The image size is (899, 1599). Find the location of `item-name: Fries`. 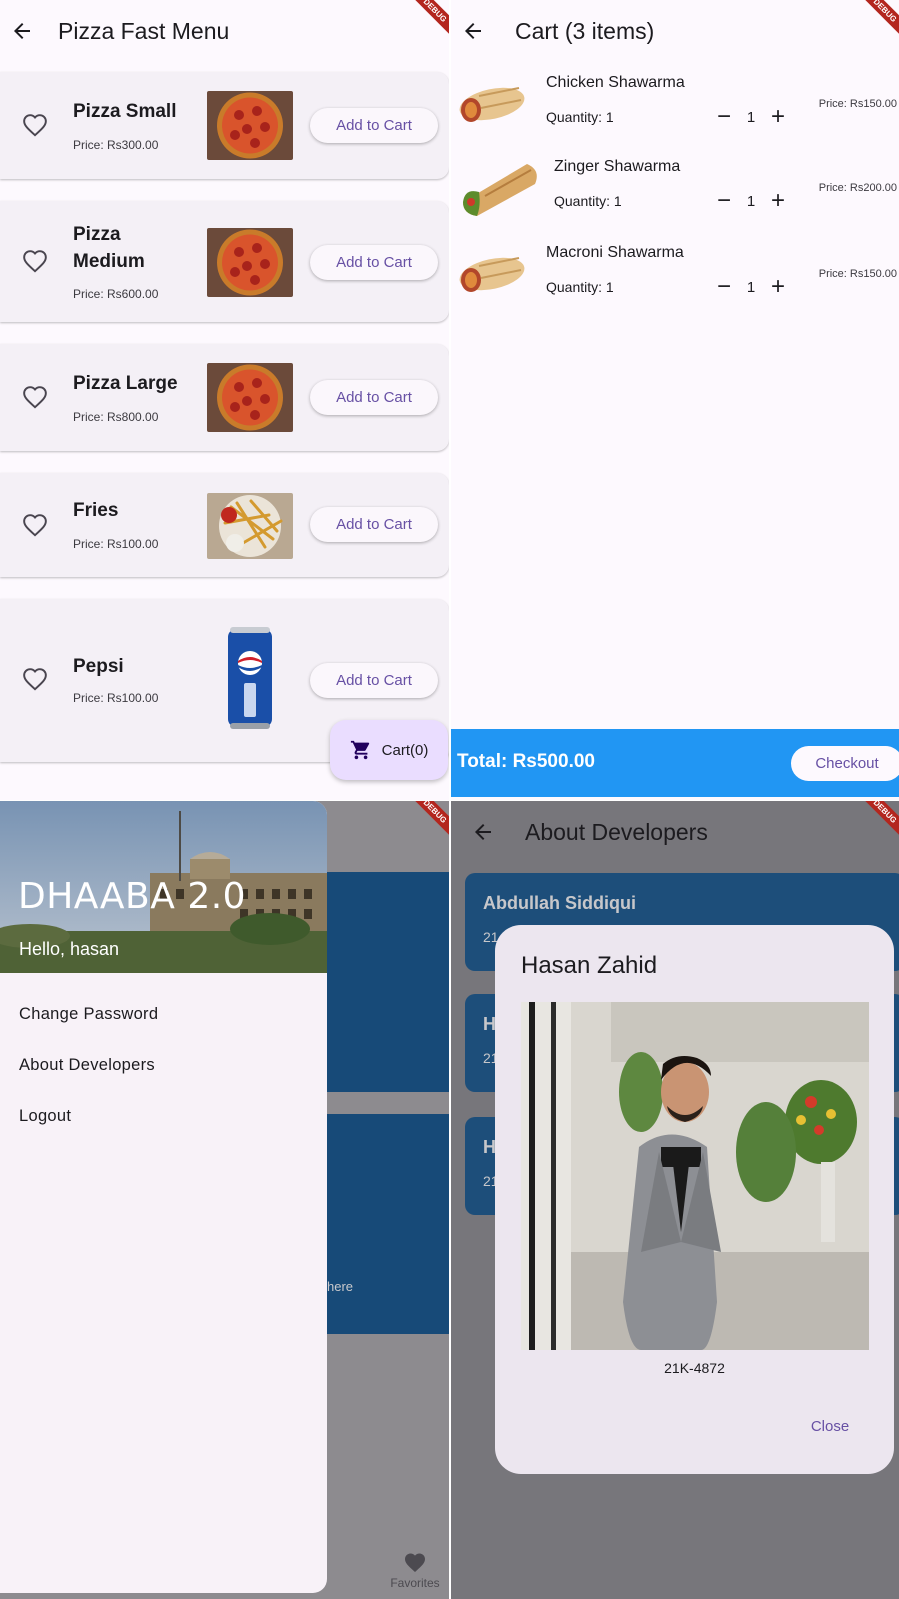

item-name: Fries is located at coordinates (96, 510).